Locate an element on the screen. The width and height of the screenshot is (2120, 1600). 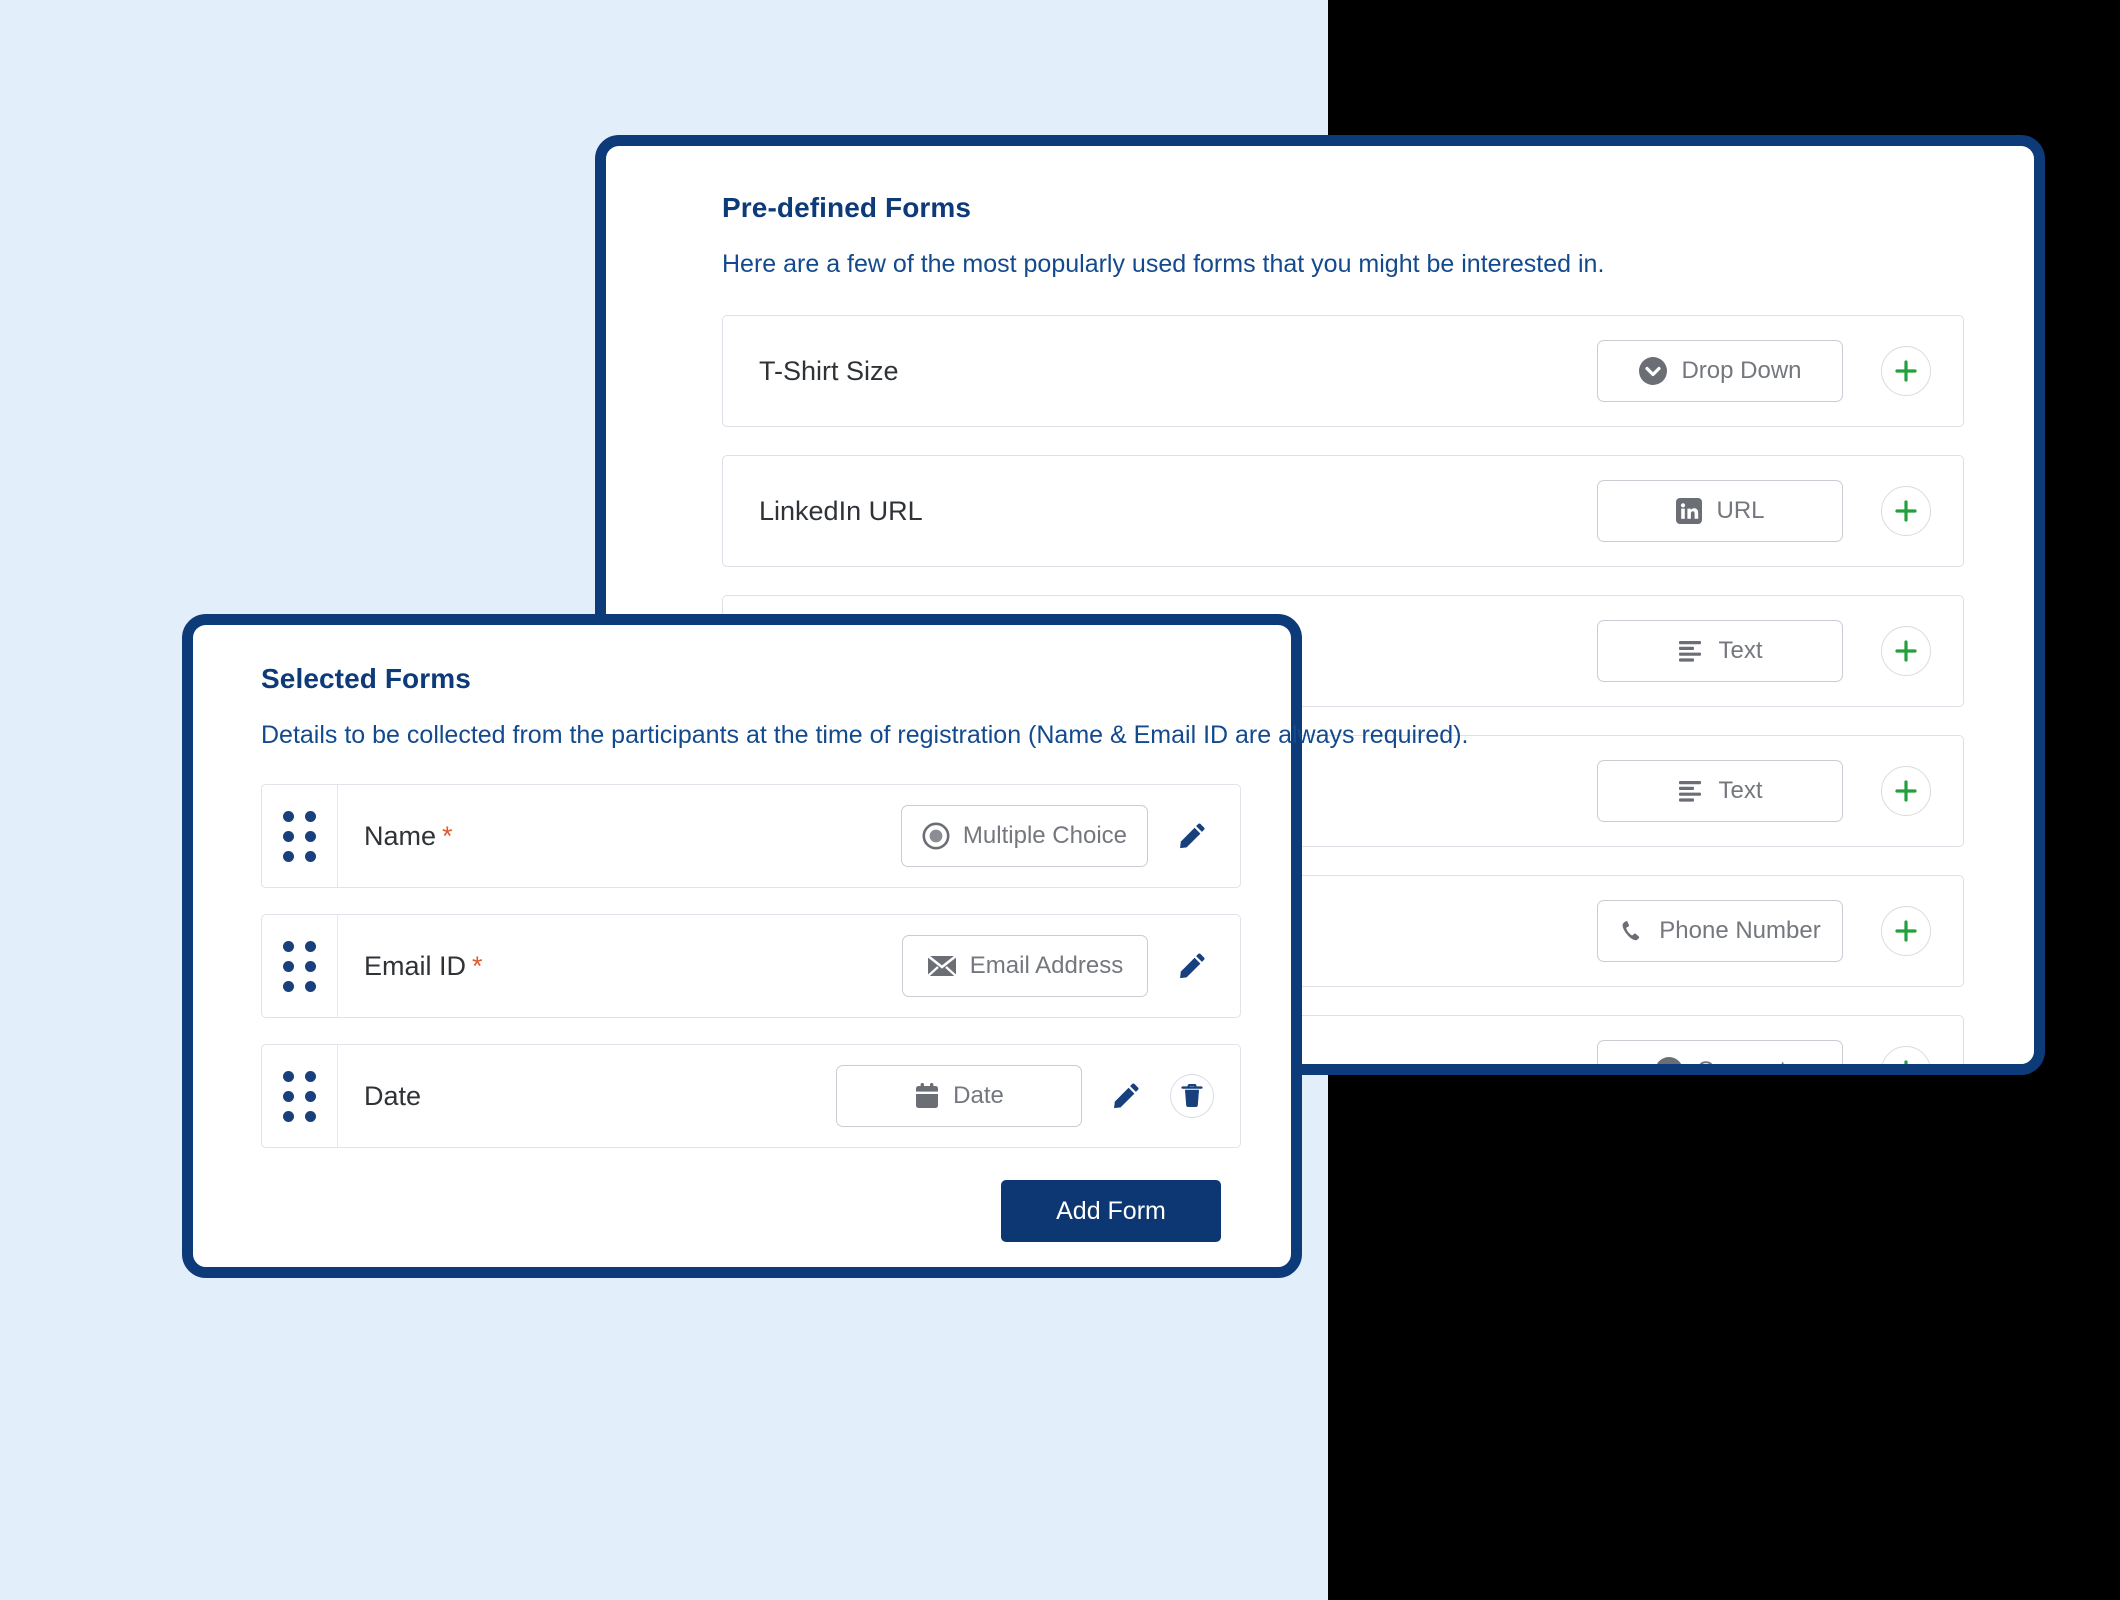
calendar-icon is located at coordinates (927, 1096).